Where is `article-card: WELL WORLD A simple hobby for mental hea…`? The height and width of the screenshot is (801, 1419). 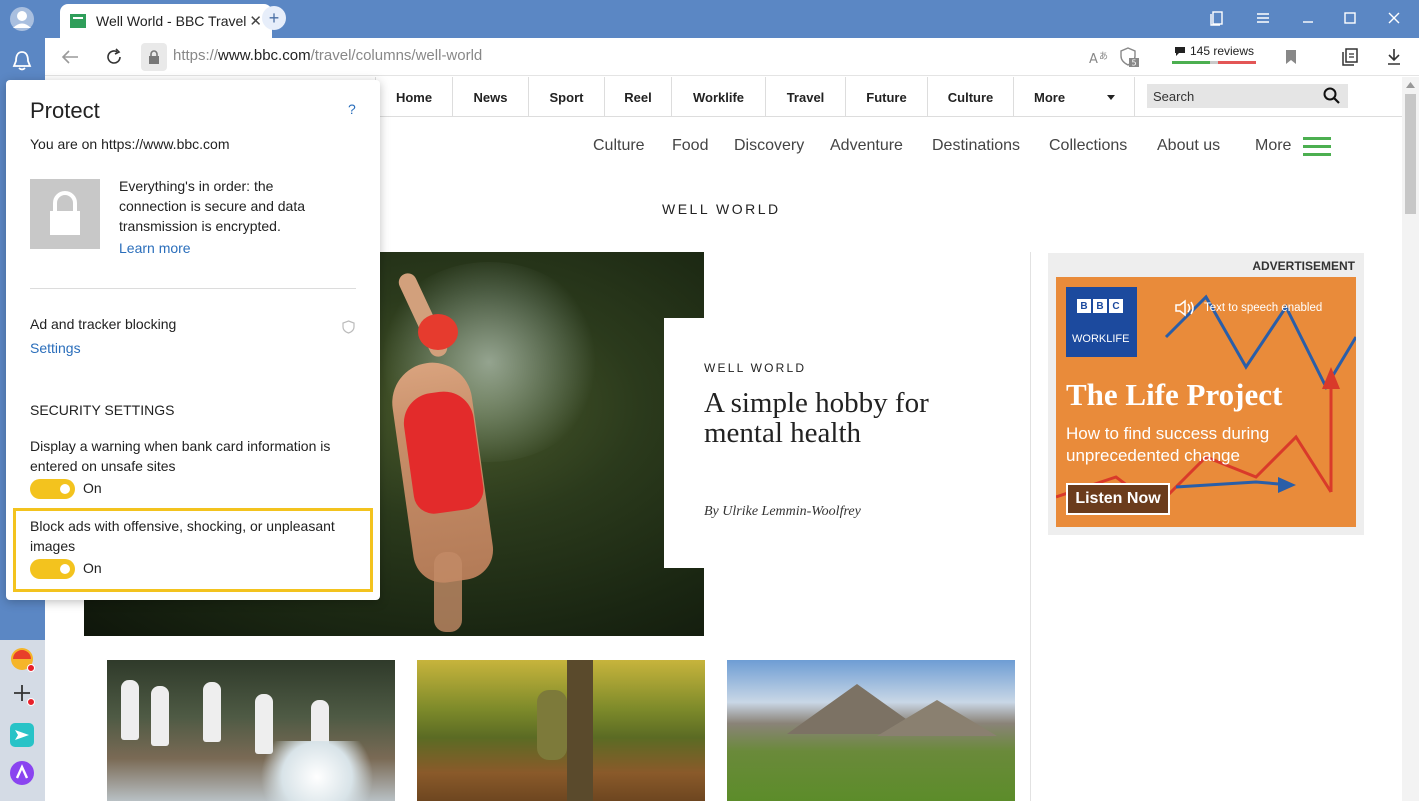 article-card: WELL WORLD A simple hobby for mental hea… is located at coordinates (847, 443).